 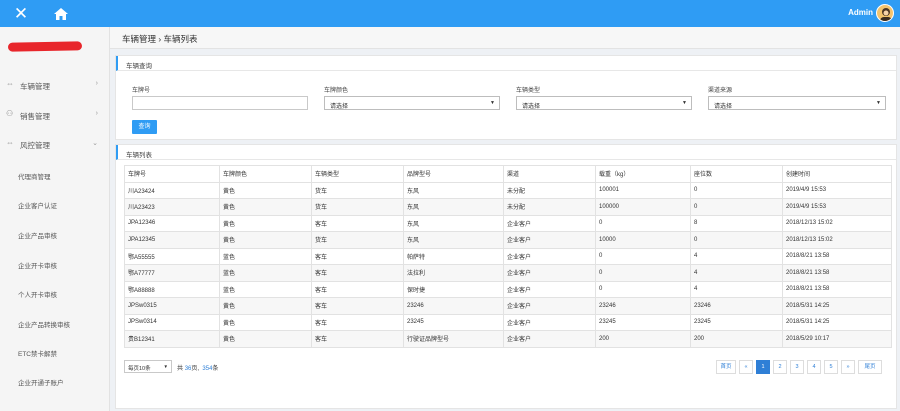 I want to click on table-row: 鄂A55555 蓝色 客车 帕萨特 企业客户 0 4 2018/8/21 13:58, so click(x=508, y=256).